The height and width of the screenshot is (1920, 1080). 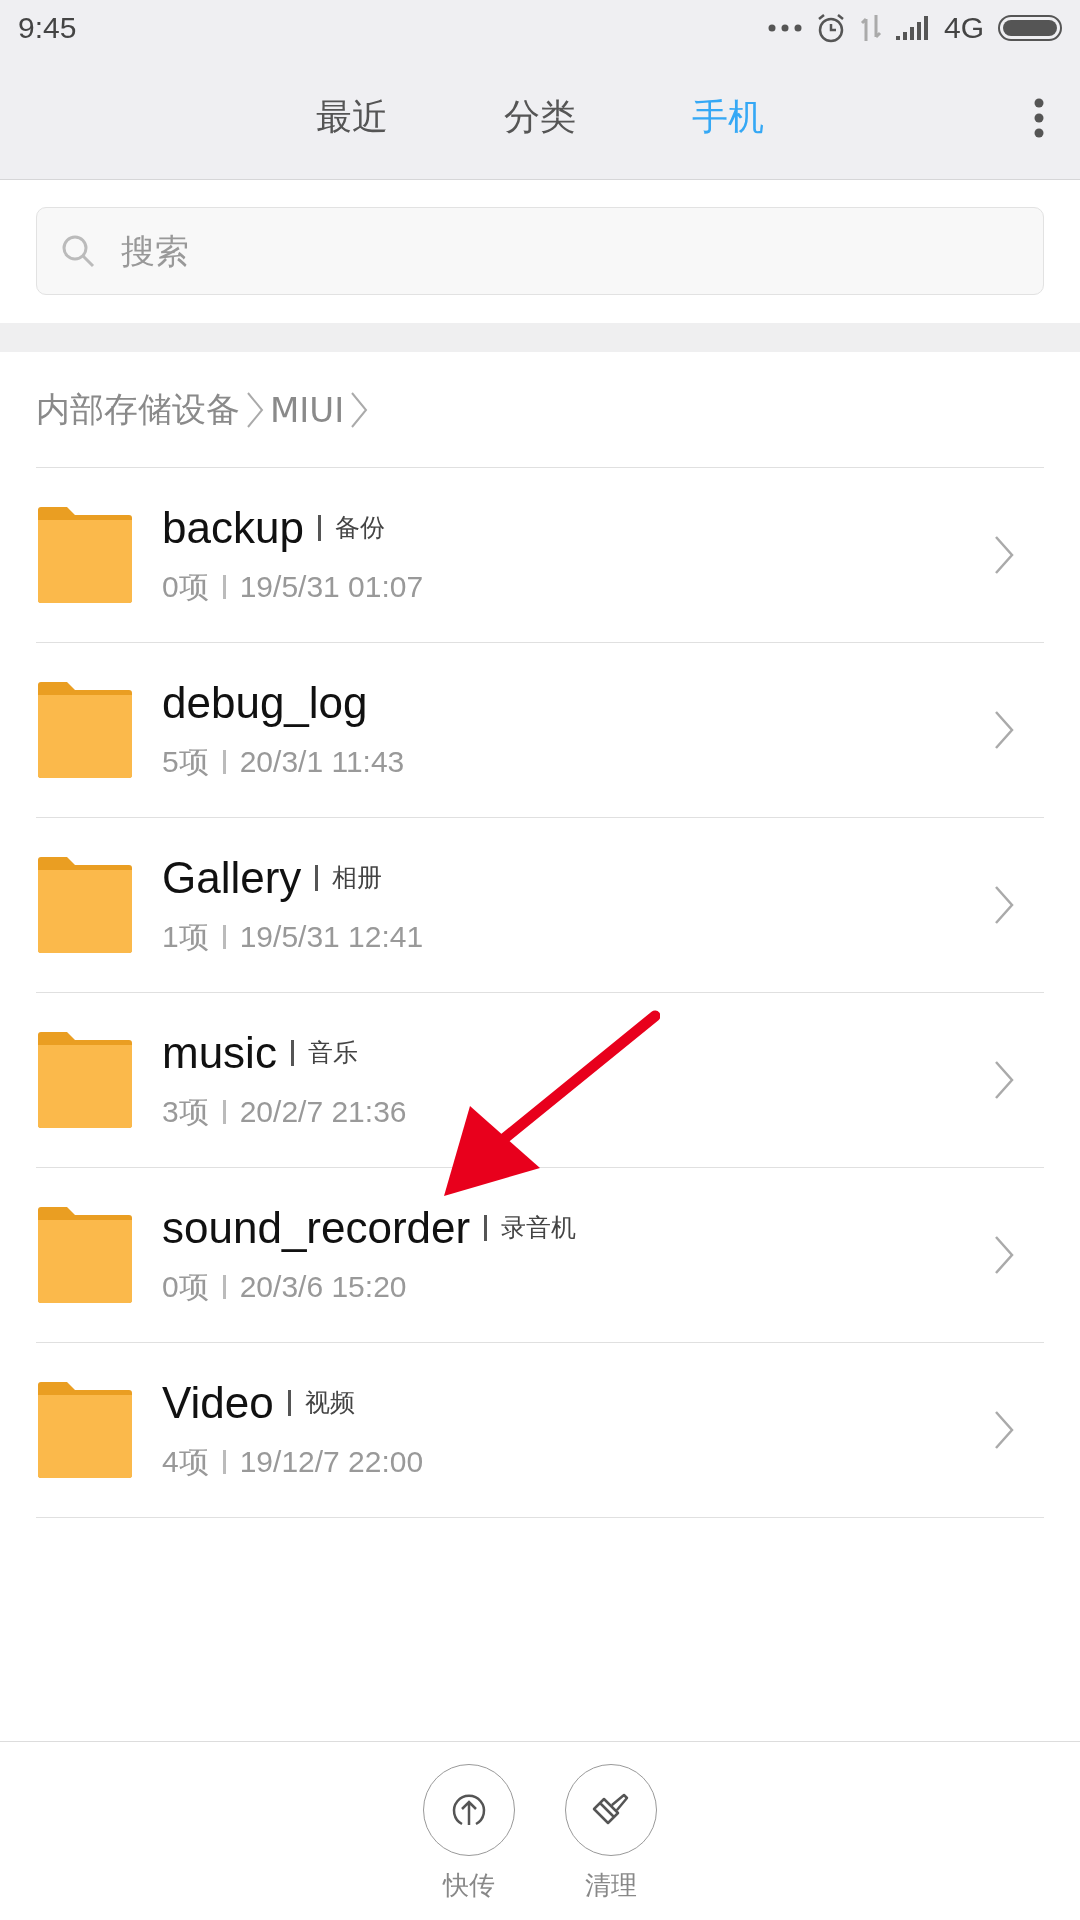 I want to click on battery-icon, so click(x=1030, y=28).